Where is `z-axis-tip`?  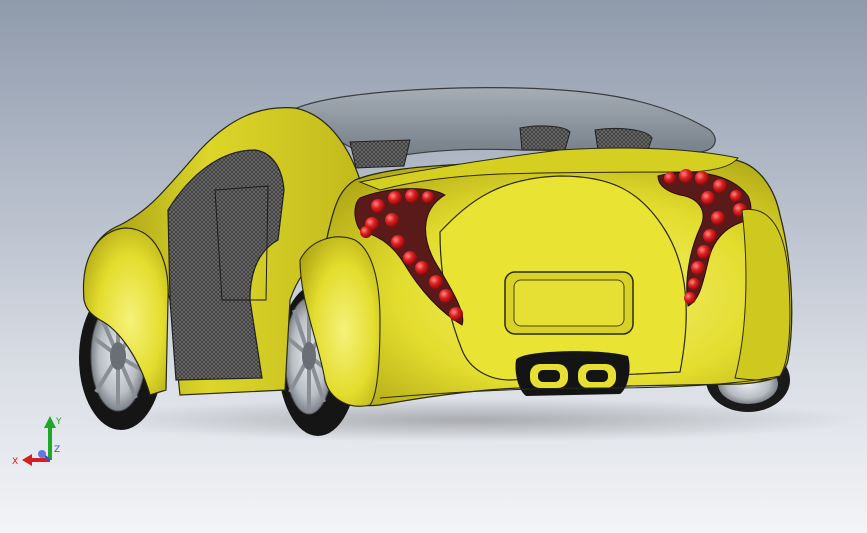 z-axis-tip is located at coordinates (42, 454).